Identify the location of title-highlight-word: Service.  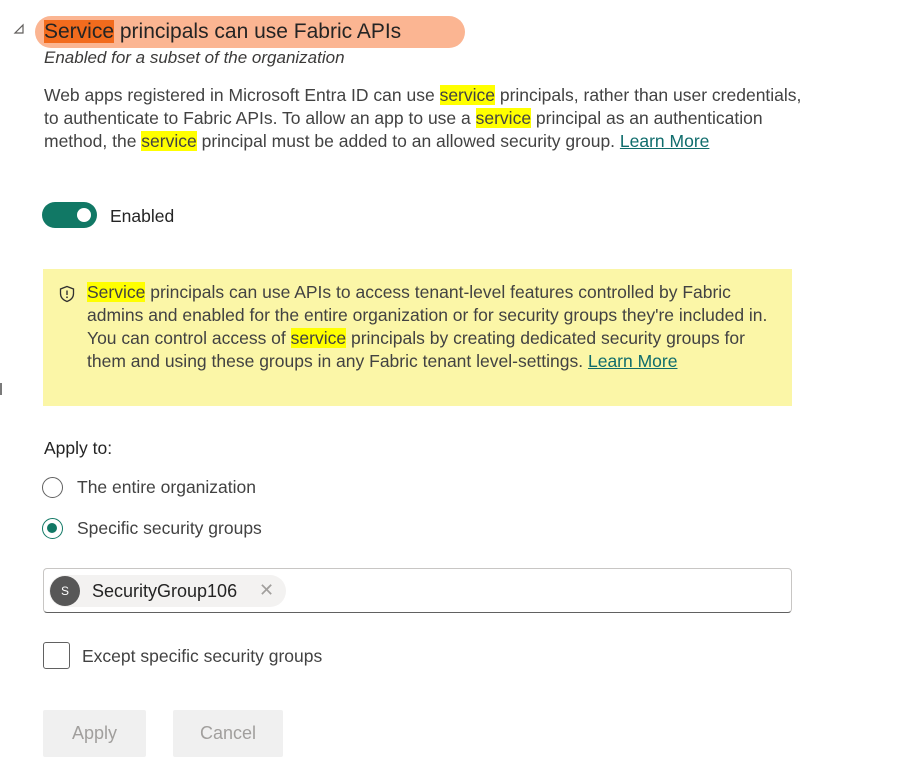
(79, 31).